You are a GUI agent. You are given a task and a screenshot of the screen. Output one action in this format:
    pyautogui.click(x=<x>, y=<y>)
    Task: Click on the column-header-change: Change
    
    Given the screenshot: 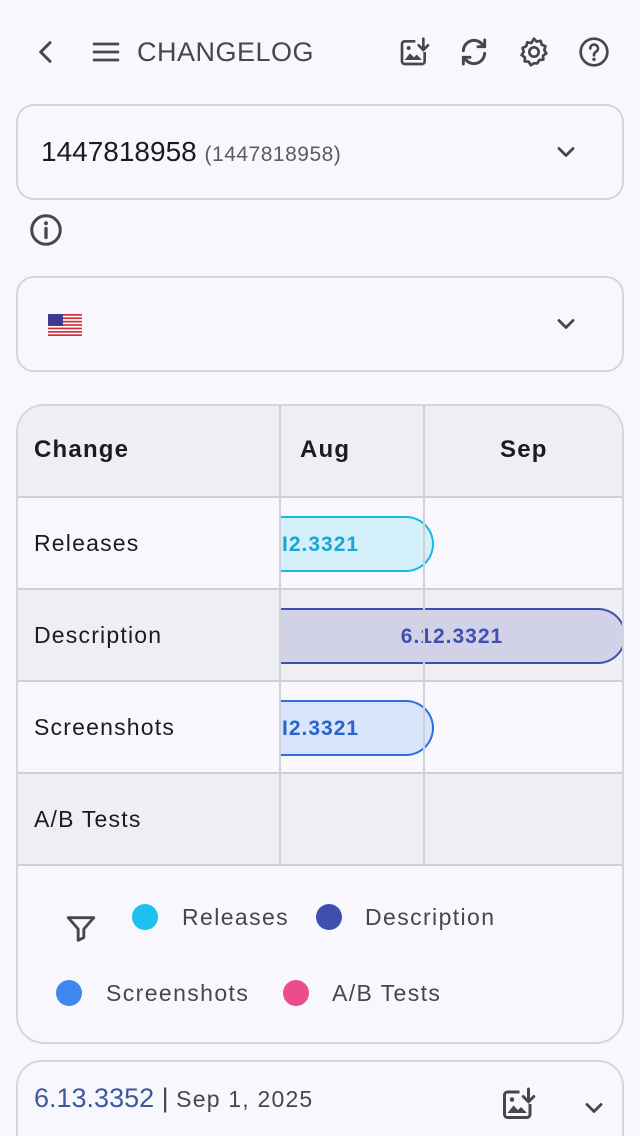 What is the action you would take?
    pyautogui.click(x=82, y=449)
    